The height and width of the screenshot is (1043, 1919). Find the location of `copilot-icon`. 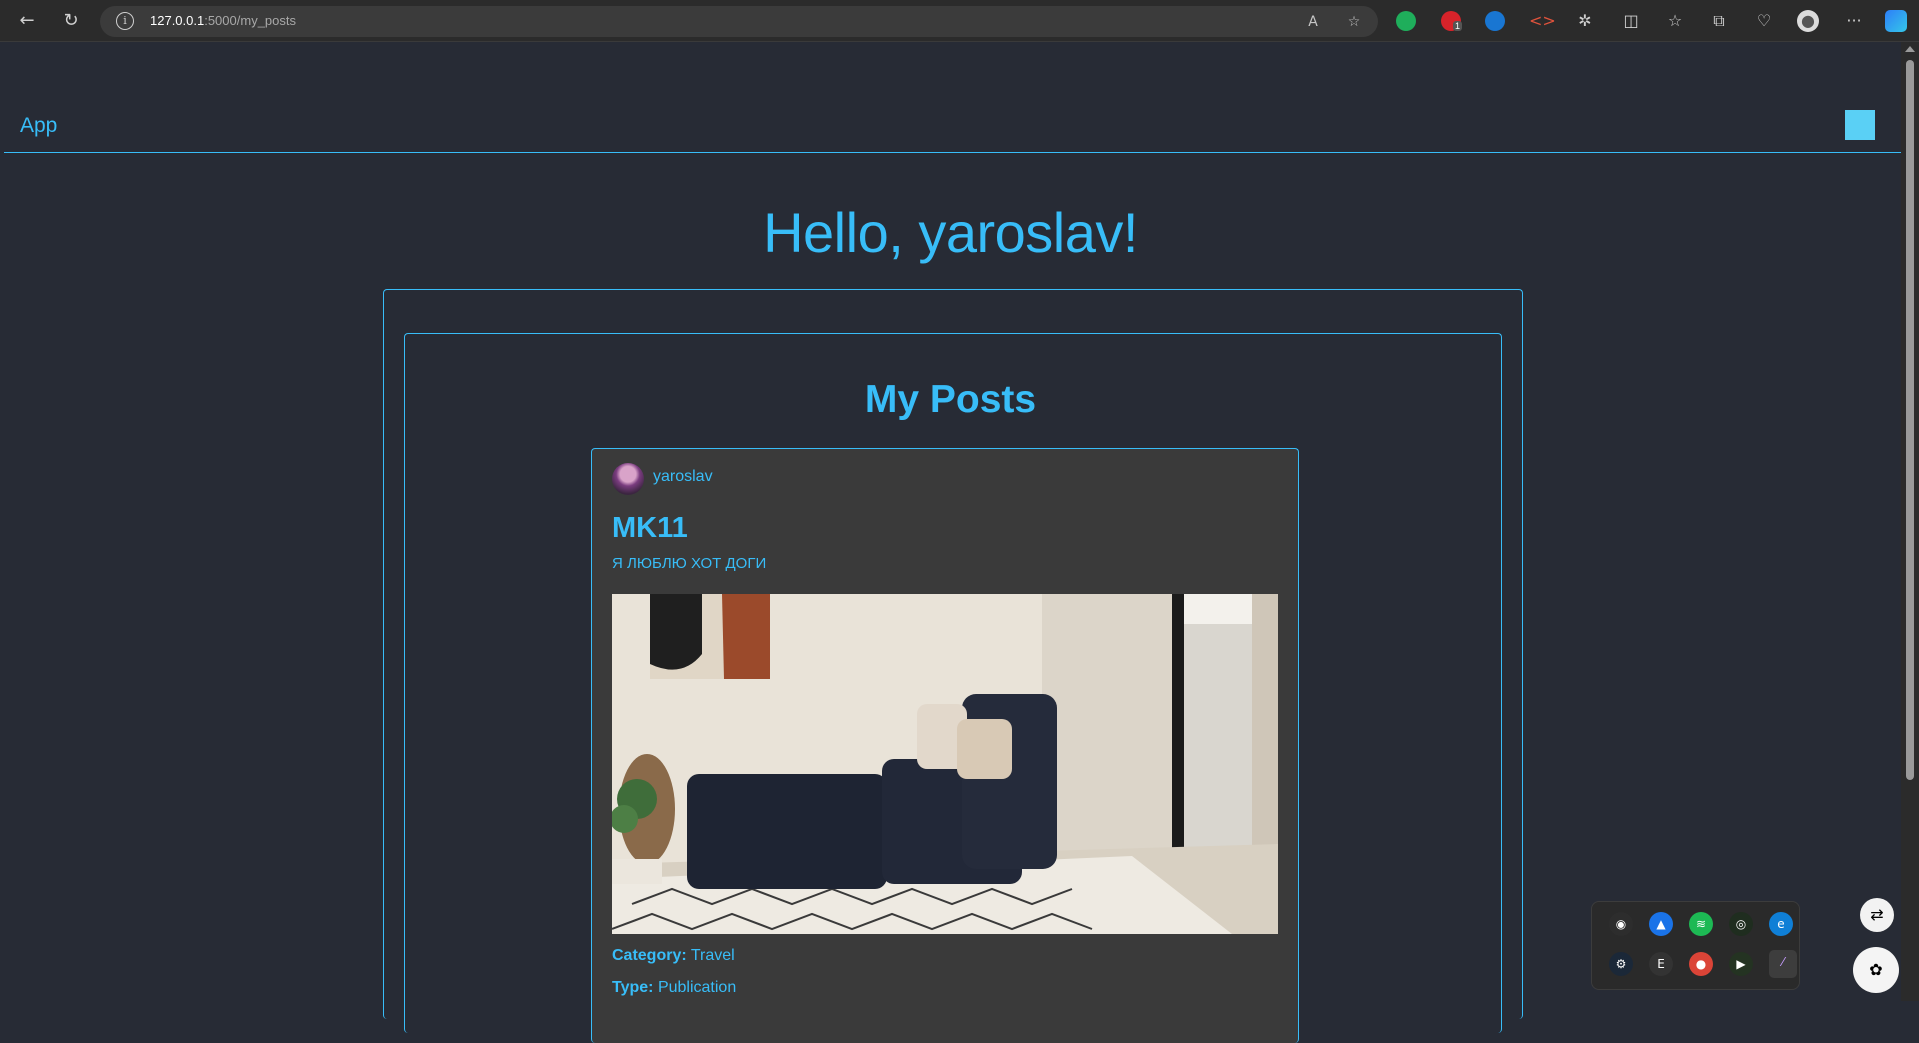

copilot-icon is located at coordinates (1896, 21).